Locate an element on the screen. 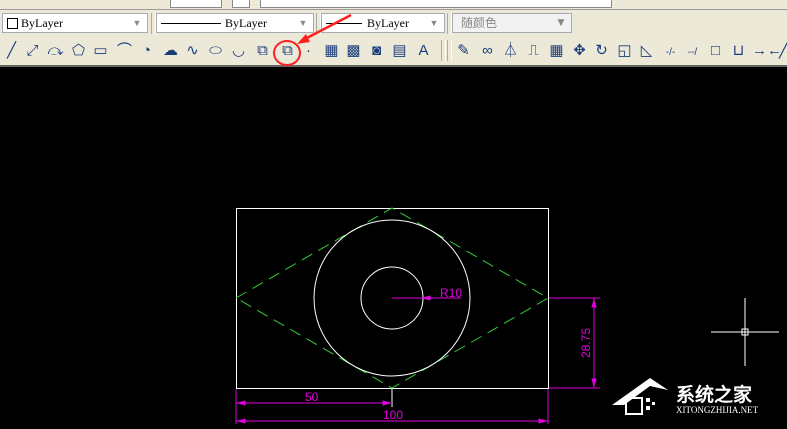 Image resolution: width=787 pixels, height=429 pixels. annotation-arrowhead is located at coordinates (303, 39).